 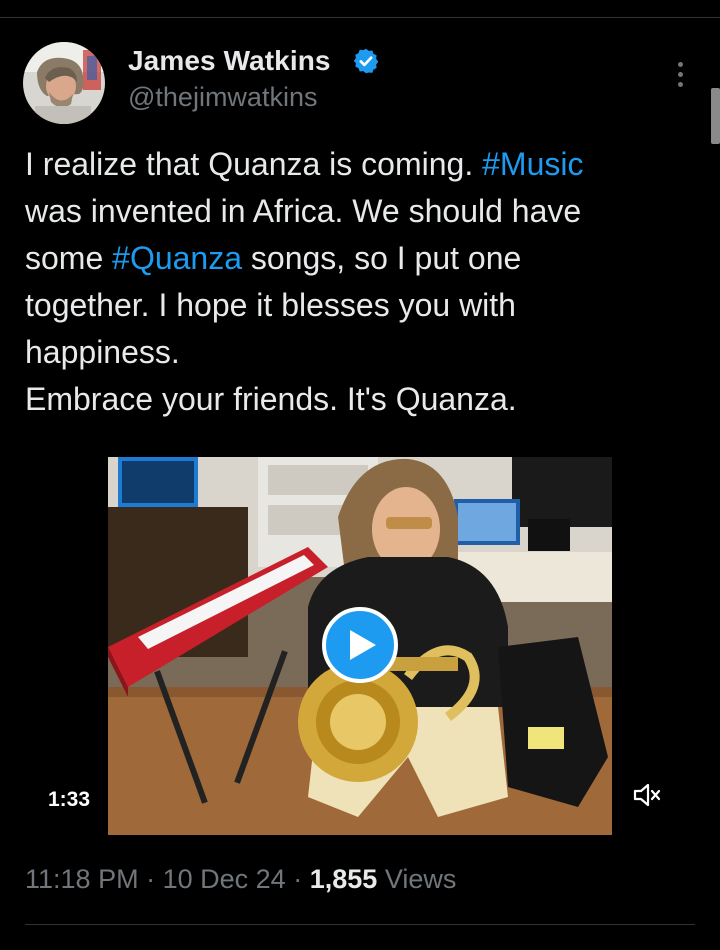 What do you see at coordinates (254, 164) in the screenshot?
I see `tweet-text-segment: I realize that Quanza is coming.` at bounding box center [254, 164].